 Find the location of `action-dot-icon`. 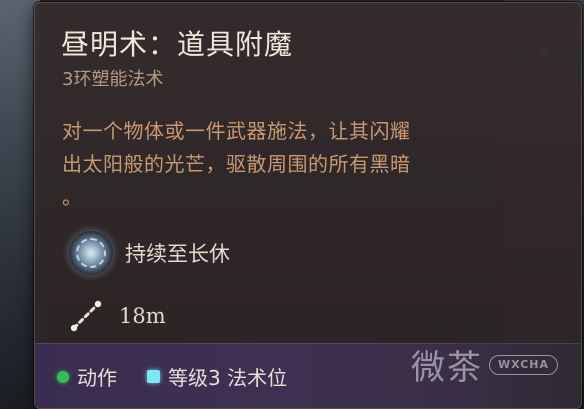

action-dot-icon is located at coordinates (63, 376).